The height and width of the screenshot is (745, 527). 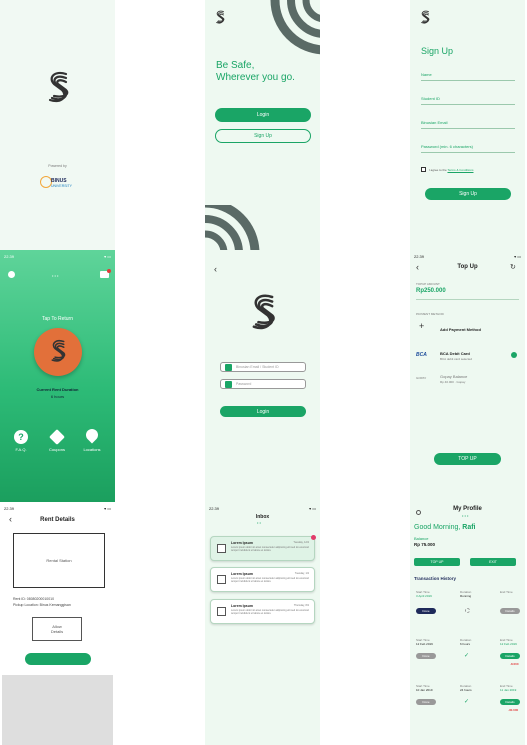 I want to click on faq-icon: ?, so click(x=21, y=437).